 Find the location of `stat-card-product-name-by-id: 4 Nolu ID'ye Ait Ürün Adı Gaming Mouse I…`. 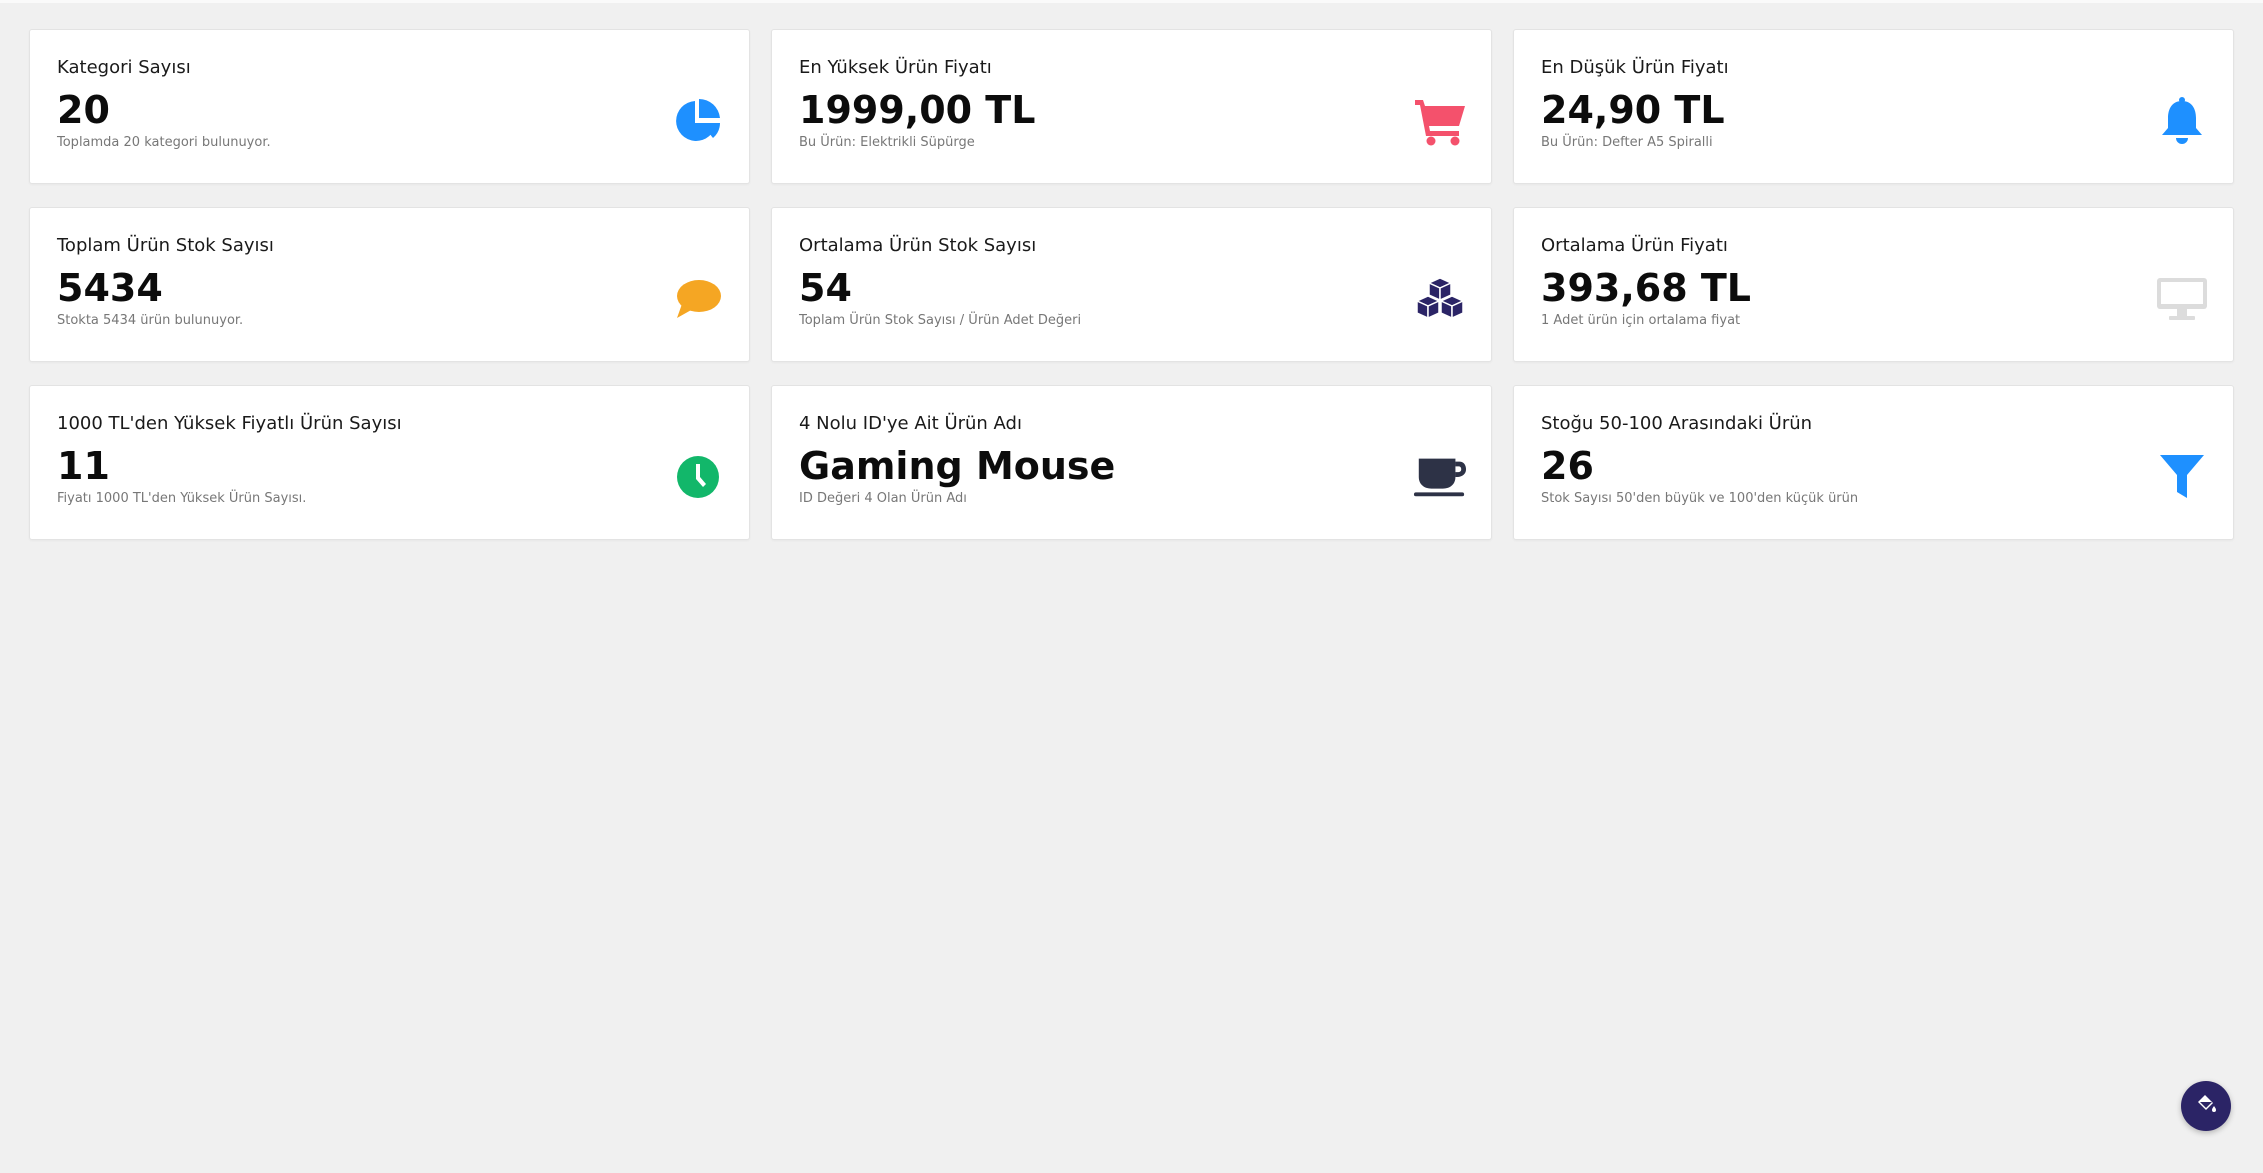

stat-card-product-name-by-id: 4 Nolu ID'ye Ait Ürün Adı Gaming Mouse I… is located at coordinates (1131, 462).